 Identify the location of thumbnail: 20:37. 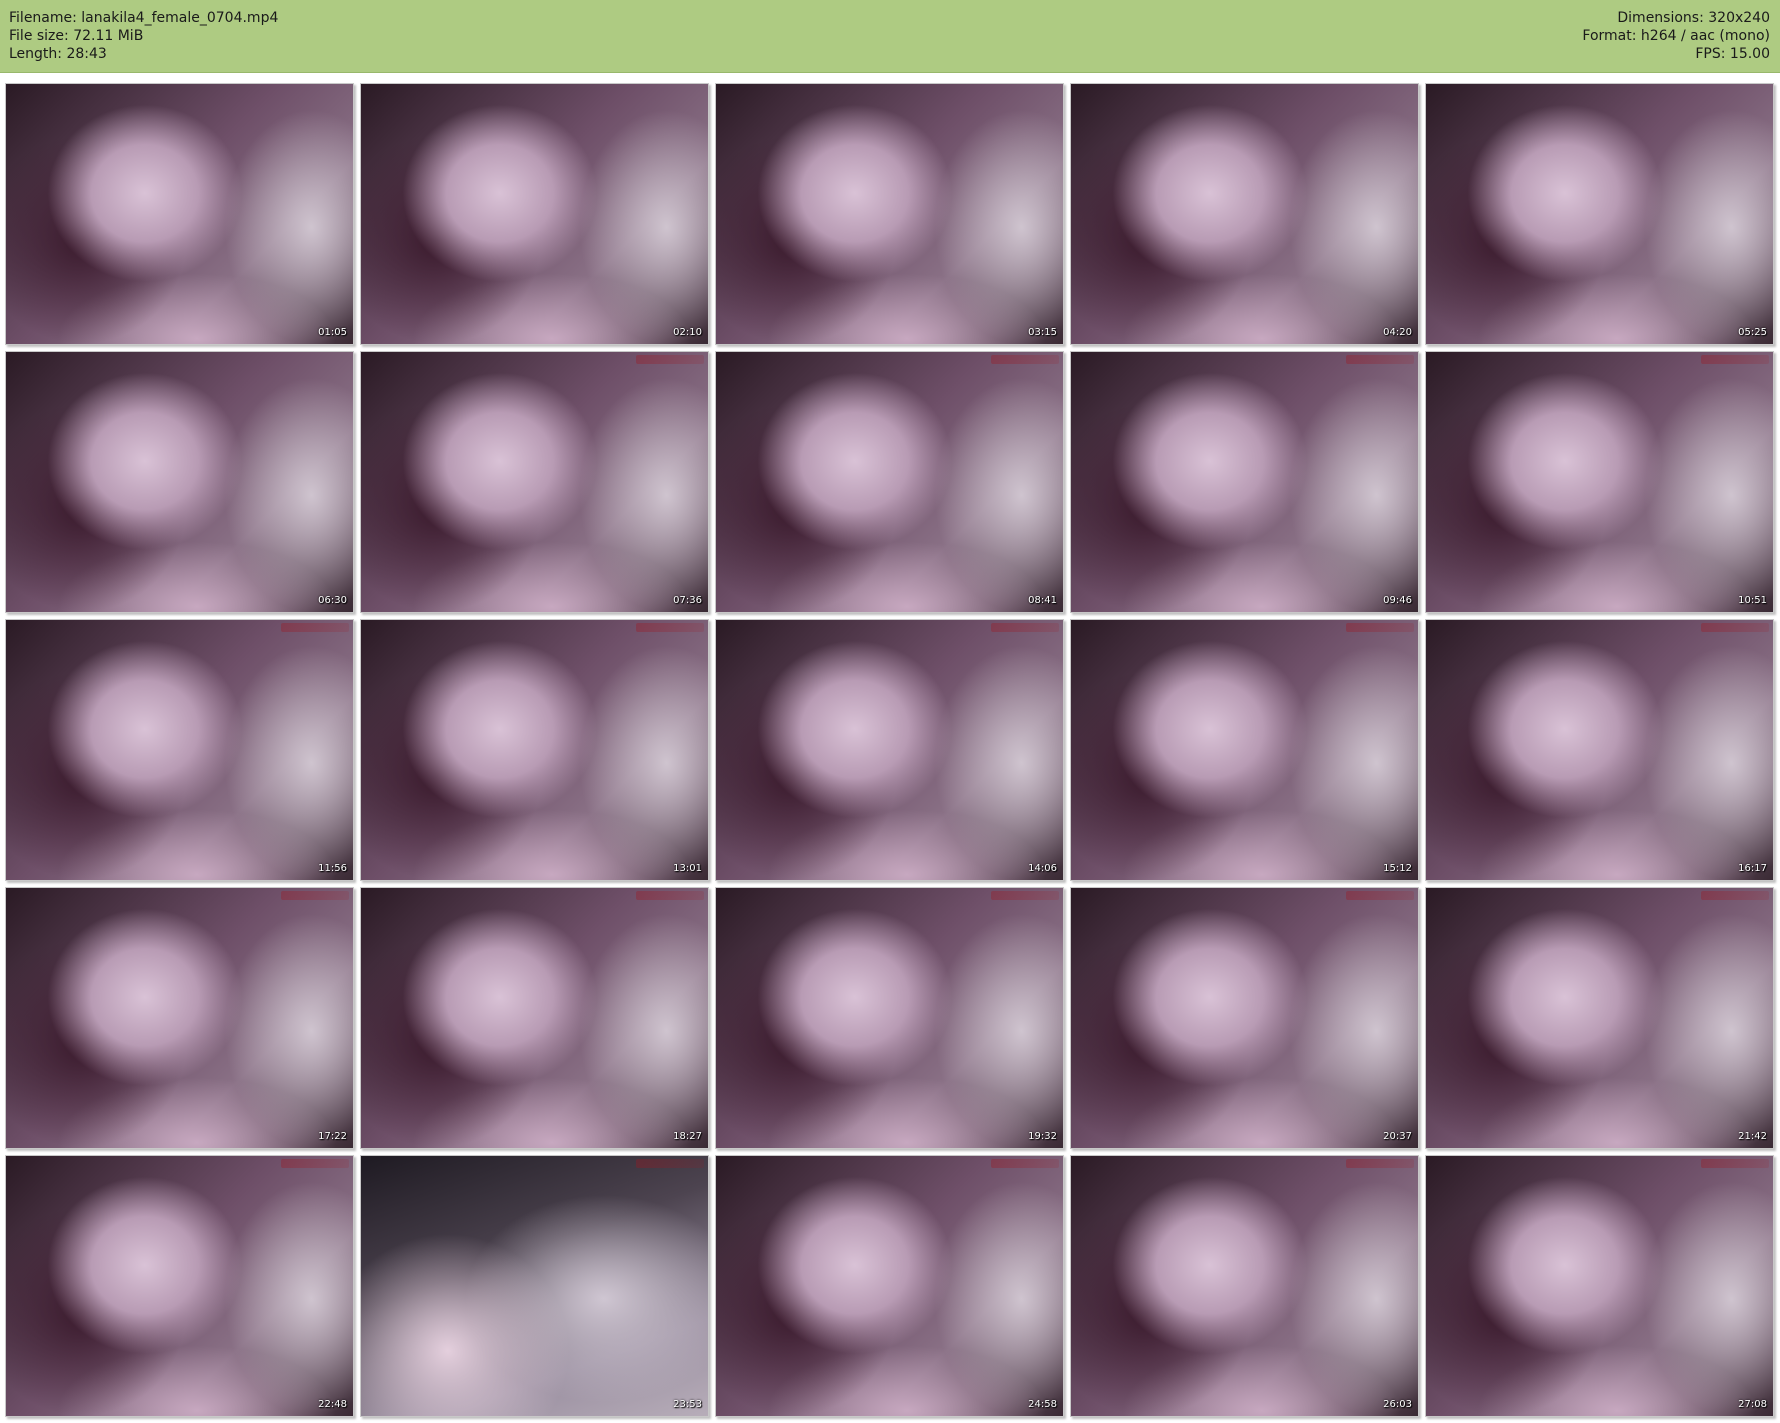
(1244, 1018).